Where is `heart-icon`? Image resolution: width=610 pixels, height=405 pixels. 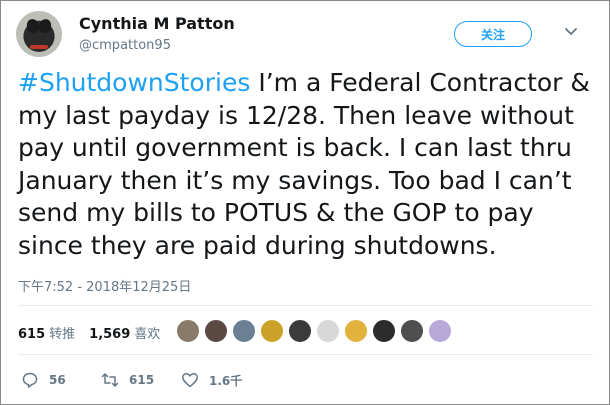 heart-icon is located at coordinates (190, 380).